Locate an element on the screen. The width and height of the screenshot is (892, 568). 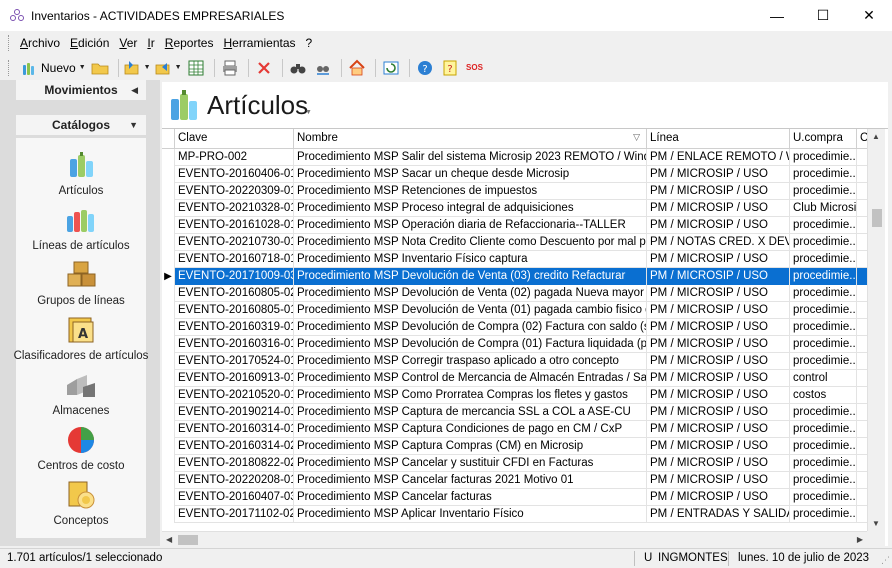
menu-ver: Ver is located at coordinates (128, 43).